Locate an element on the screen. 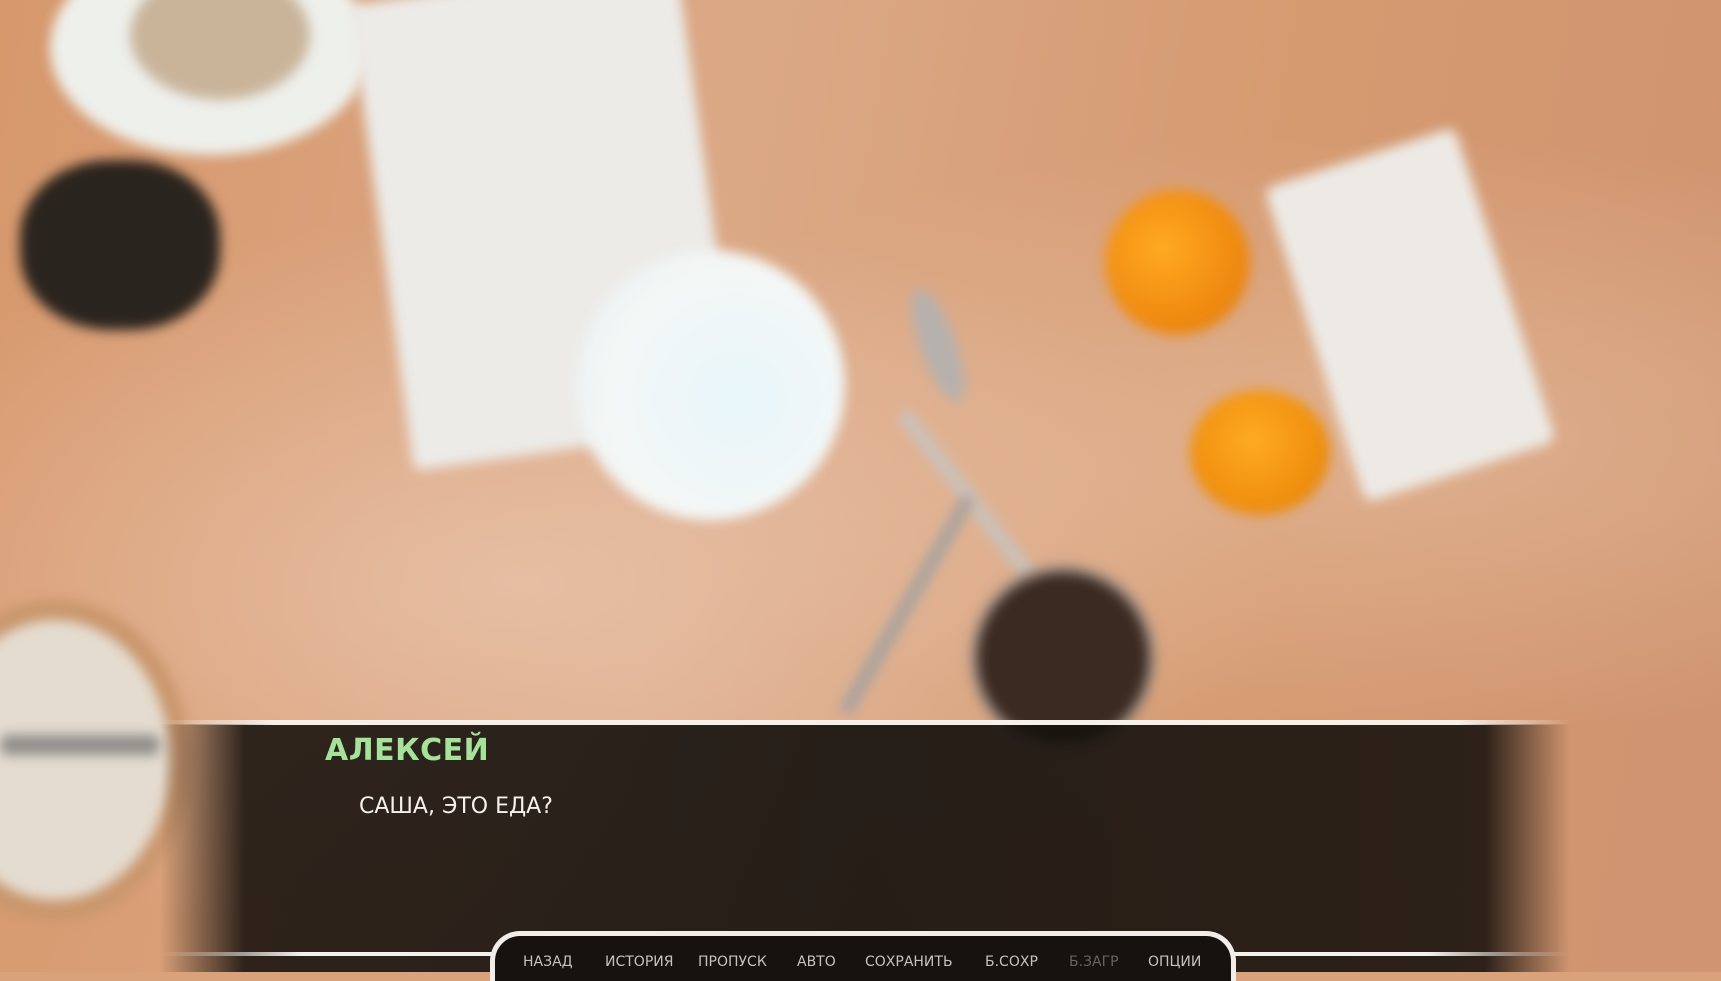 The width and height of the screenshot is (1721, 981). orange-bottom is located at coordinates (1260, 452).